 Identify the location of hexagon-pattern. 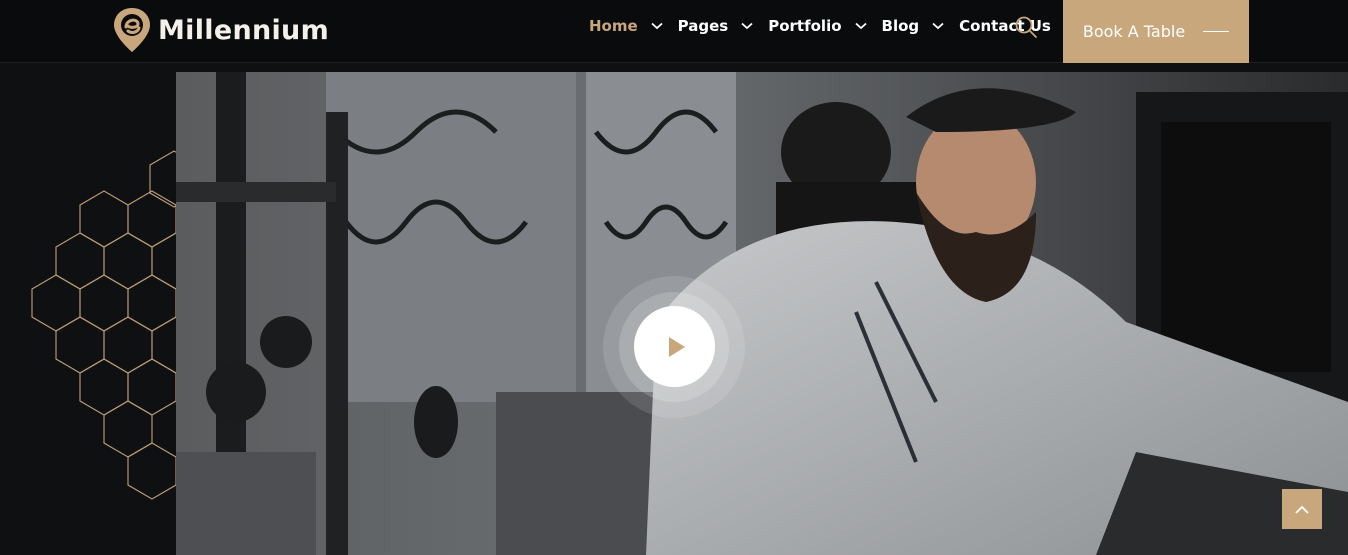
(105, 325).